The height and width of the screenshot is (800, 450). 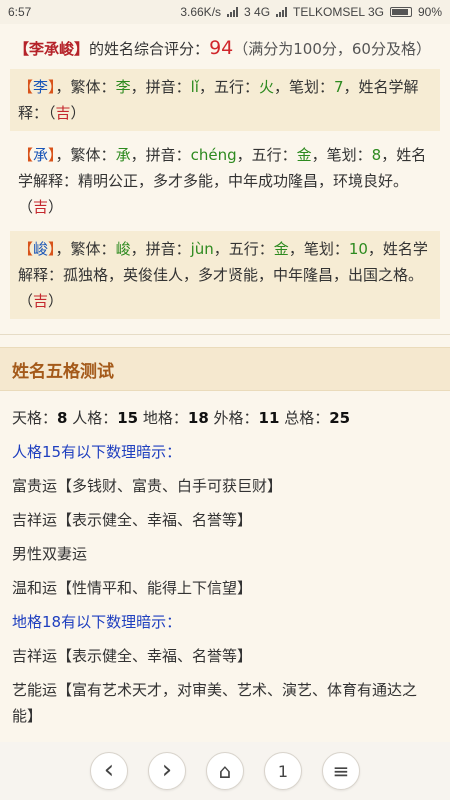 I want to click on ren-item: 吉祥运【表示健全、幸福、名誉等】, so click(x=132, y=520).